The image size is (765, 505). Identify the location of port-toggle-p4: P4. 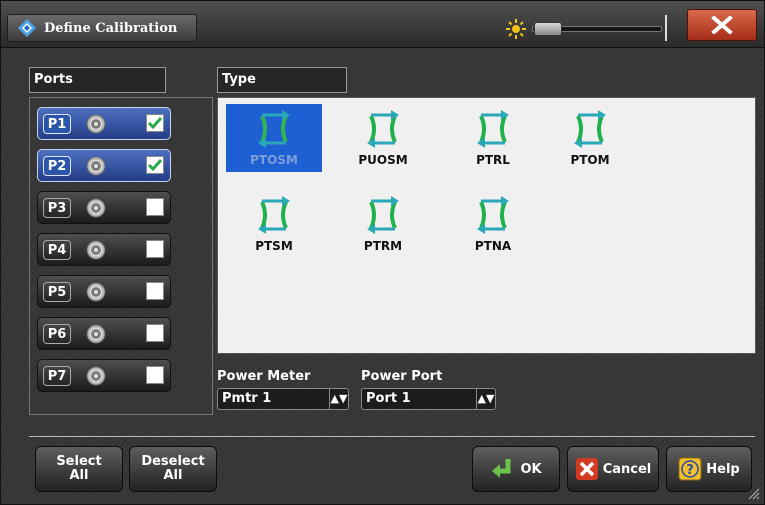
(104, 249).